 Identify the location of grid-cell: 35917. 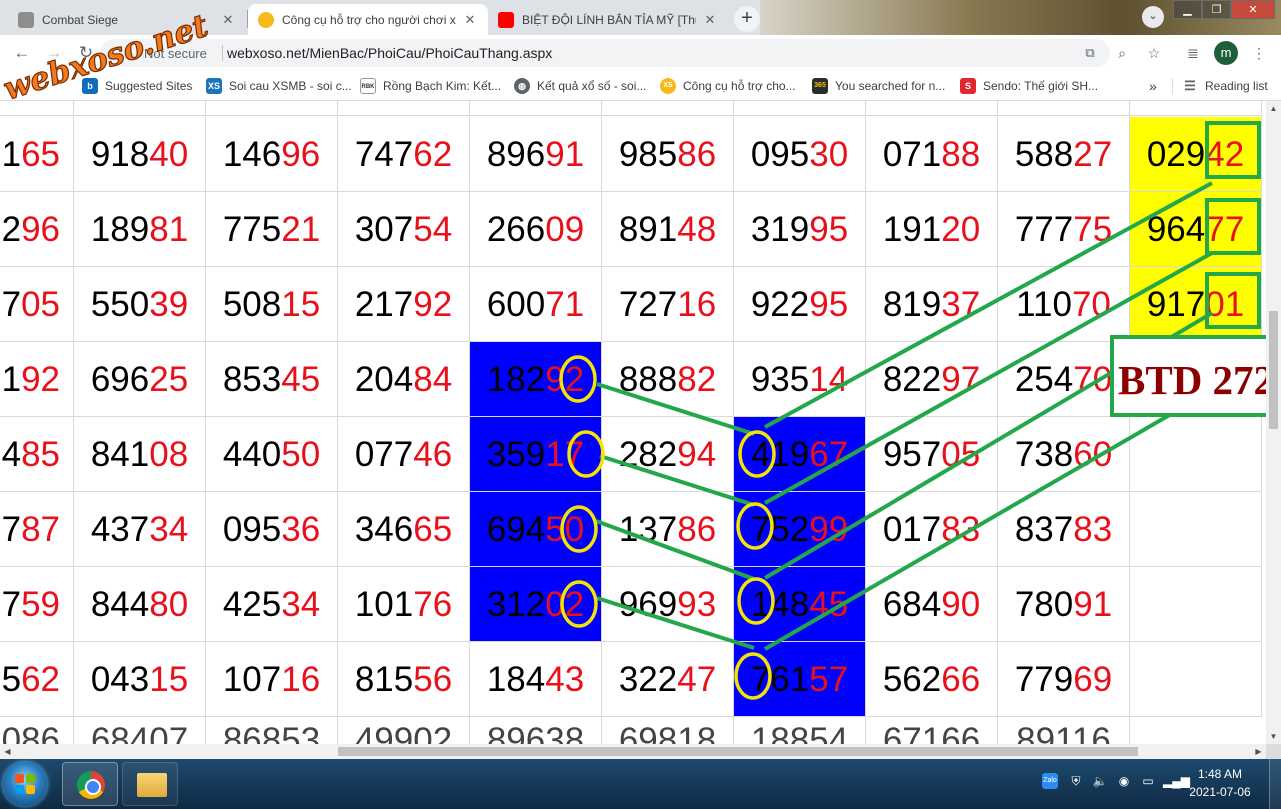
(536, 454).